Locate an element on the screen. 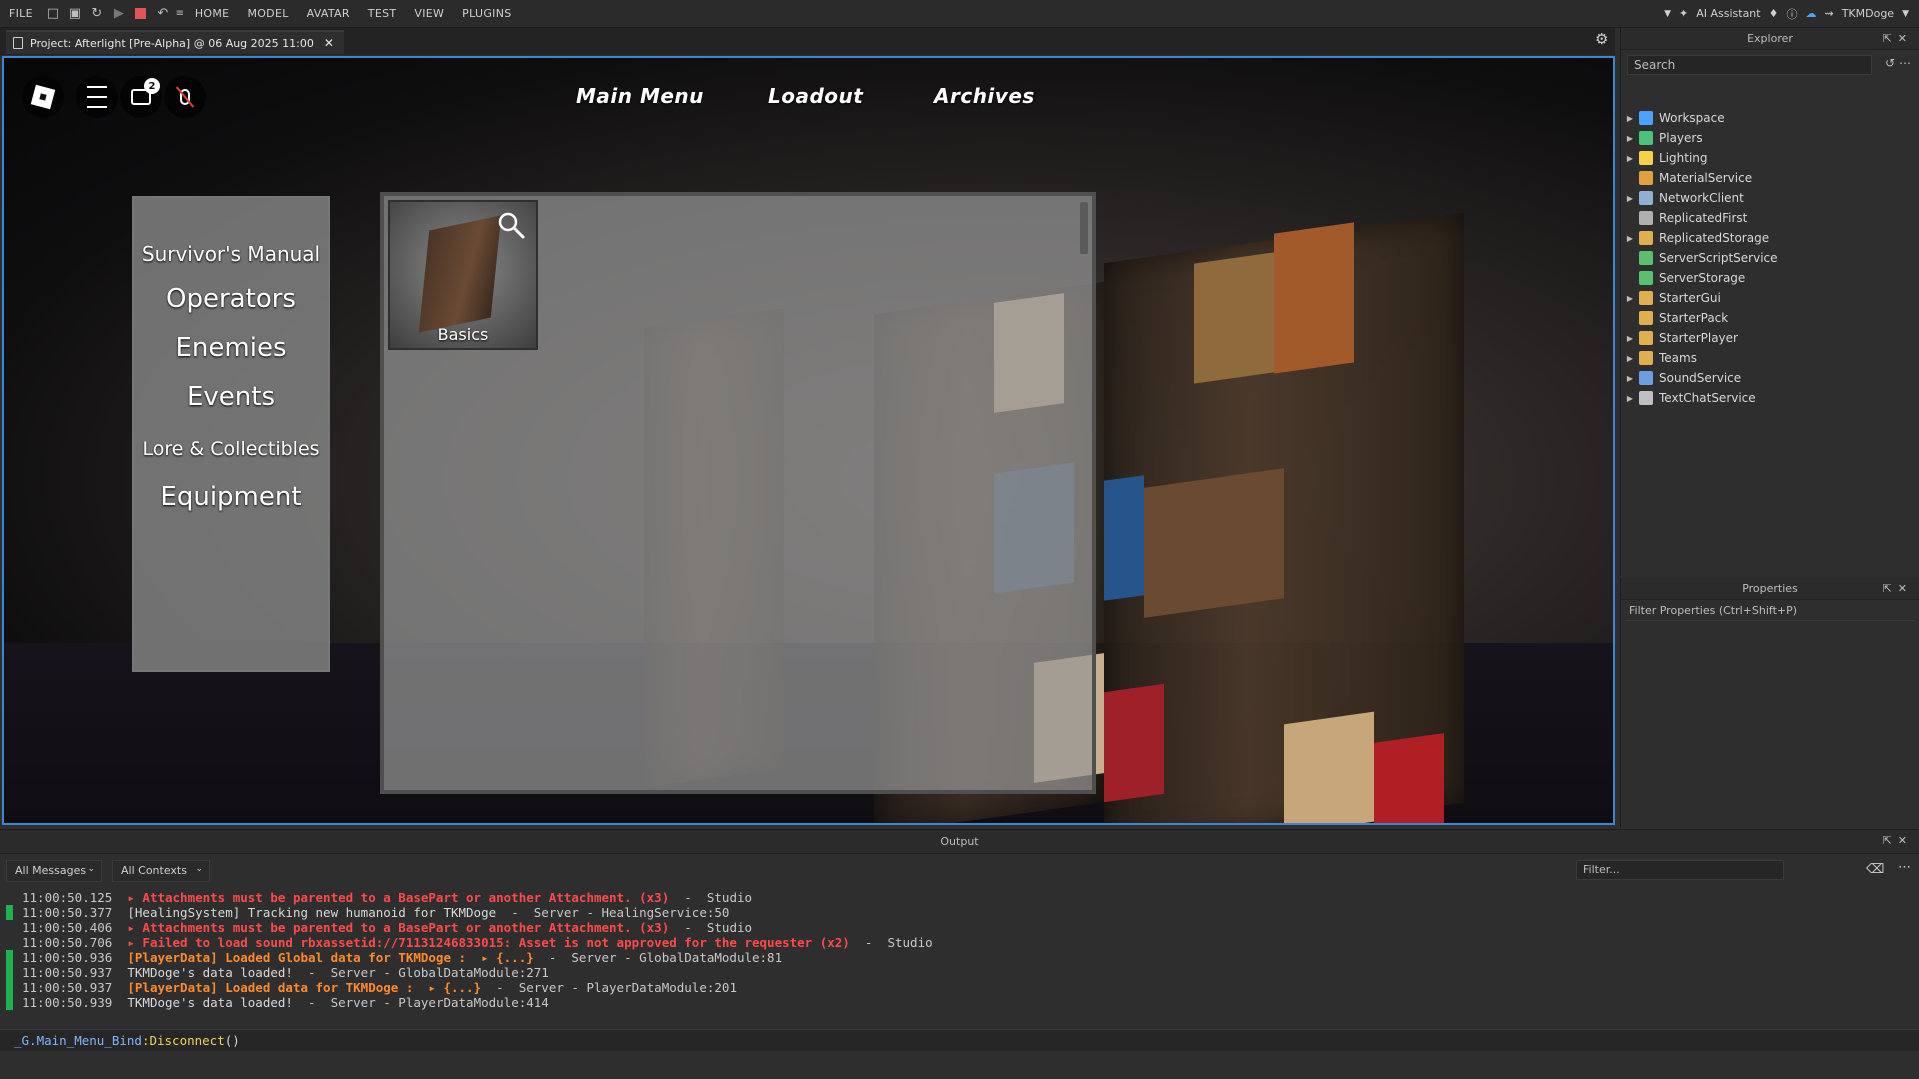 Image resolution: width=1919 pixels, height=1079 pixels. close-tab-icon: ✕ is located at coordinates (329, 43).